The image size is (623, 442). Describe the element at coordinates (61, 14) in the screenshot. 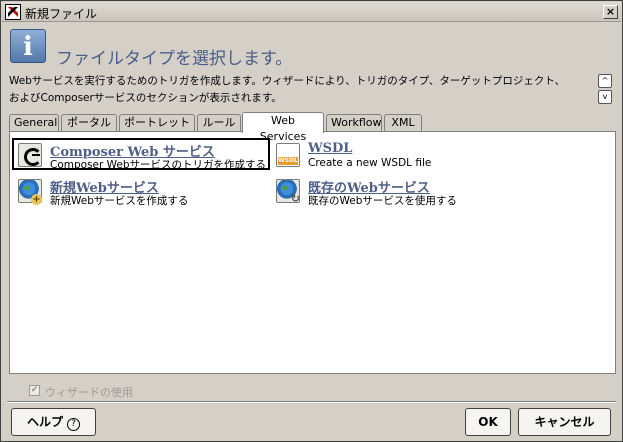

I see `window-title: 新規ファイル` at that location.